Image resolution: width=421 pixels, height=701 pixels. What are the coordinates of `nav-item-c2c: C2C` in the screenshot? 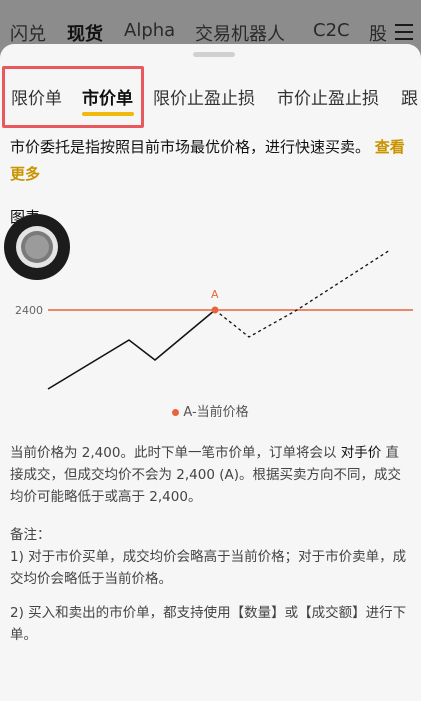 It's located at (331, 30).